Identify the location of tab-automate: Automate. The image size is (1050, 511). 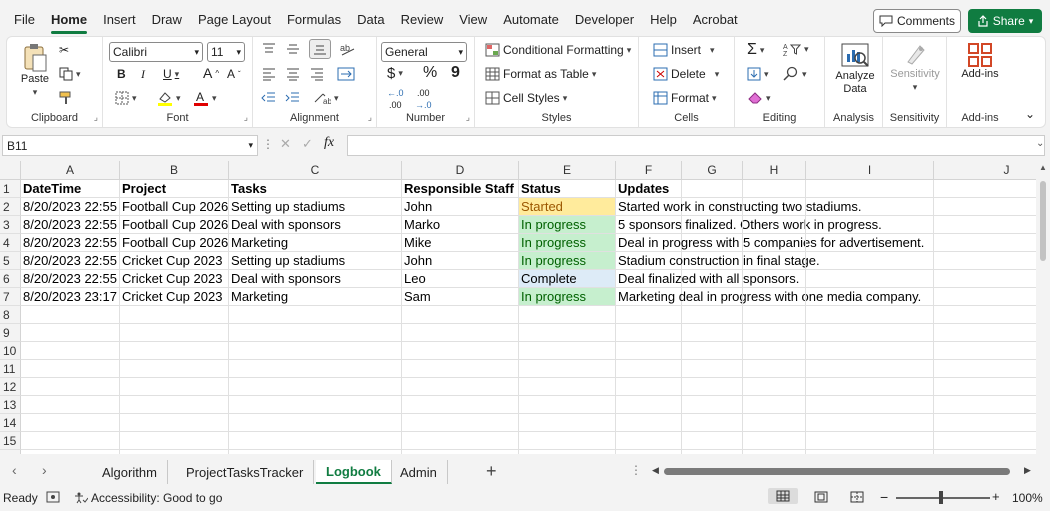
(531, 19).